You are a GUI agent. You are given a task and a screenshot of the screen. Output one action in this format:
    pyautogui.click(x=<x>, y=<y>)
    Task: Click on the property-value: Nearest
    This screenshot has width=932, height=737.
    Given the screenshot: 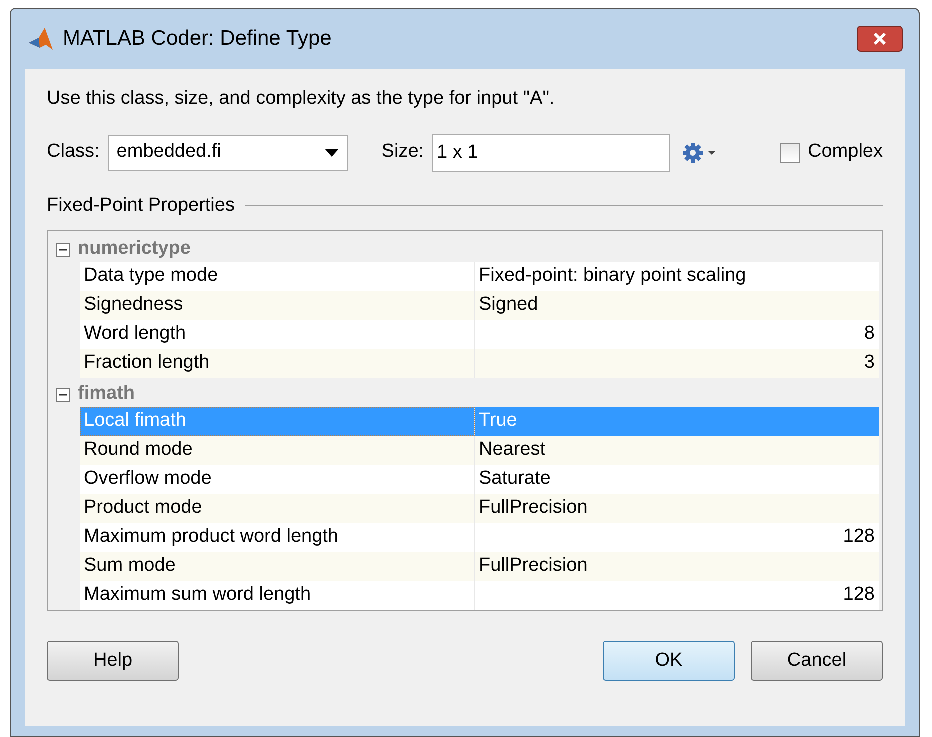 What is the action you would take?
    pyautogui.click(x=512, y=450)
    